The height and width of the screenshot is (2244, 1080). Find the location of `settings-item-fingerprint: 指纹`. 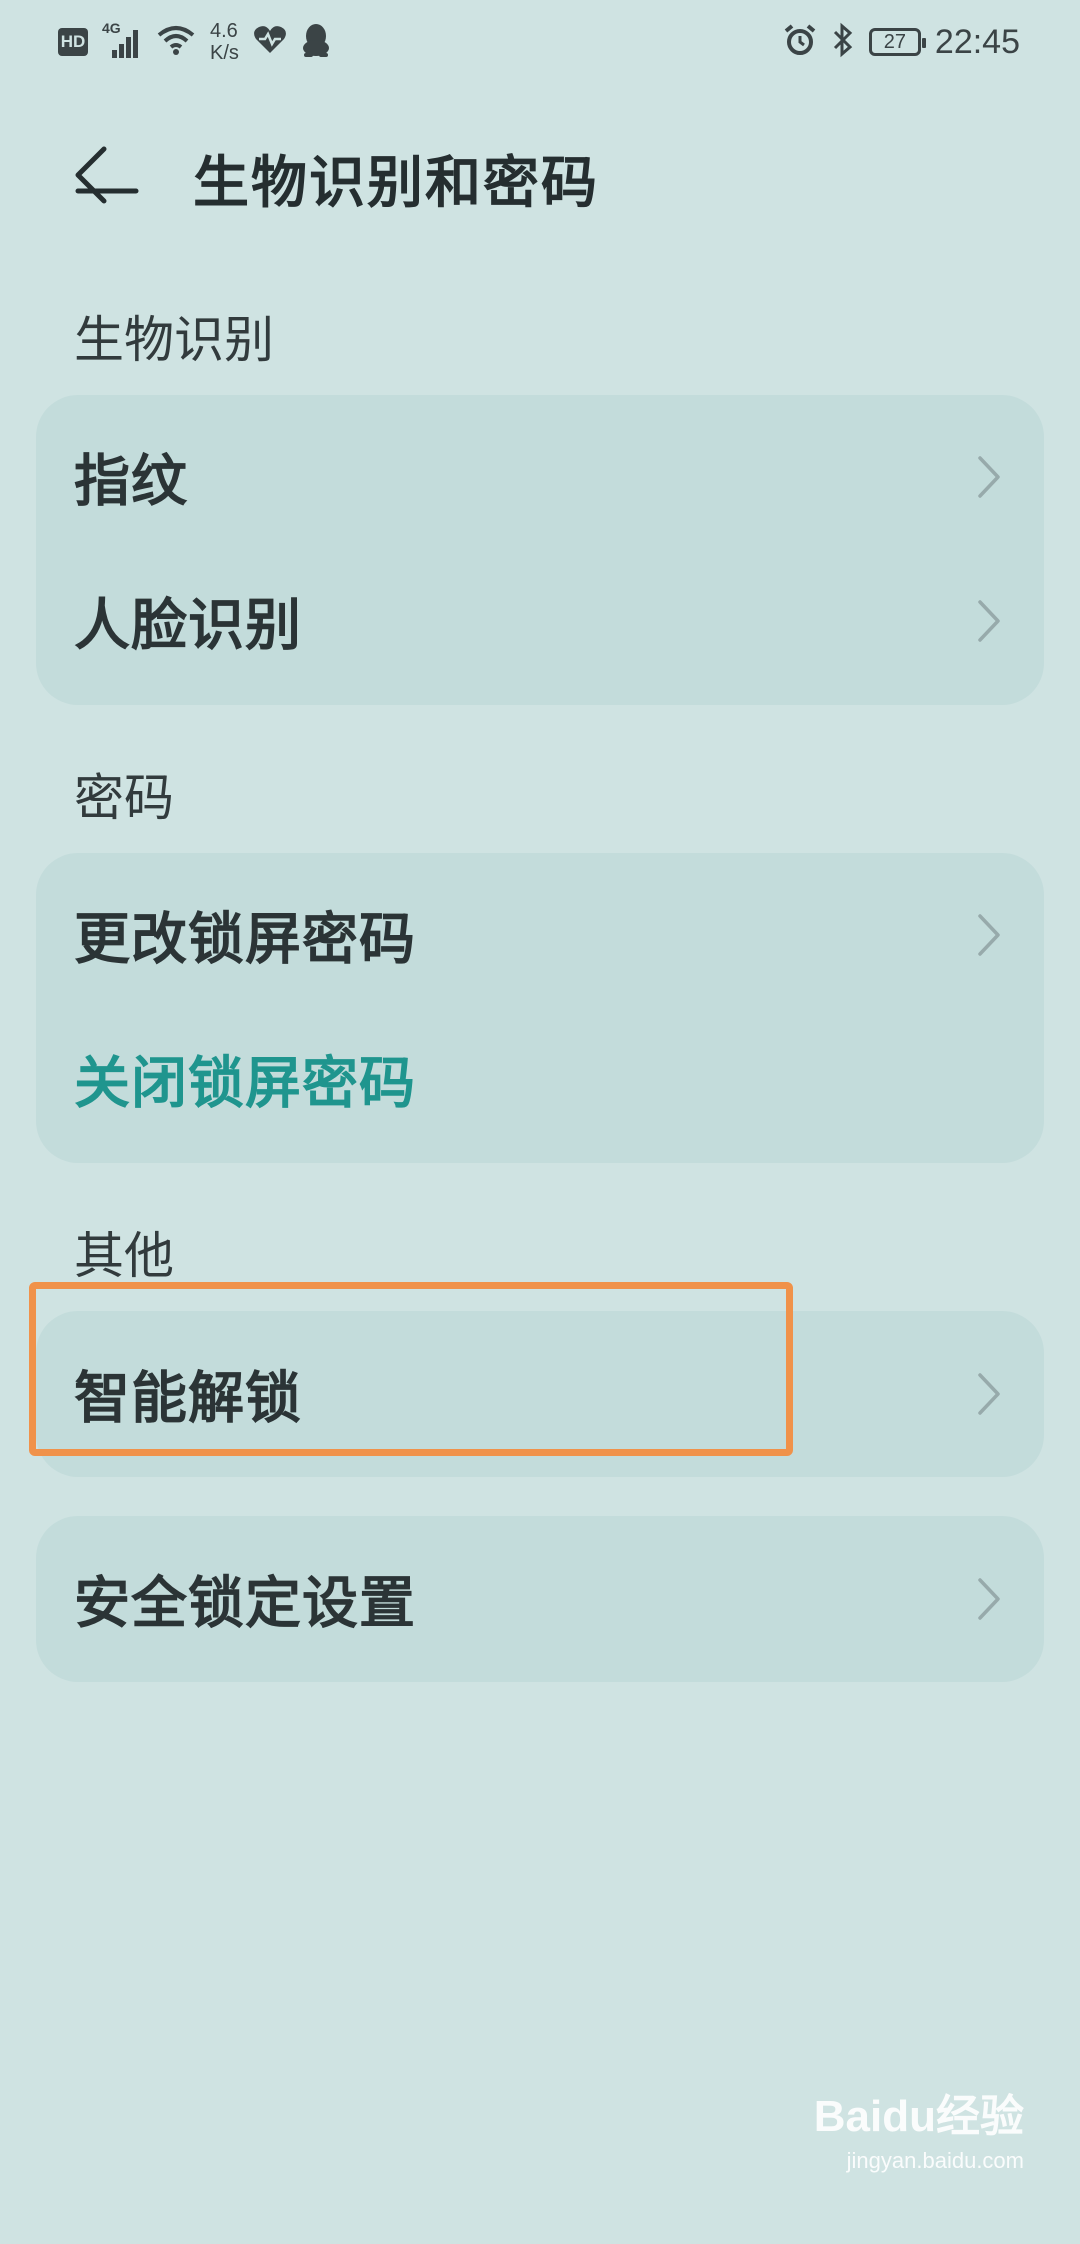

settings-item-fingerprint: 指纹 is located at coordinates (540, 477).